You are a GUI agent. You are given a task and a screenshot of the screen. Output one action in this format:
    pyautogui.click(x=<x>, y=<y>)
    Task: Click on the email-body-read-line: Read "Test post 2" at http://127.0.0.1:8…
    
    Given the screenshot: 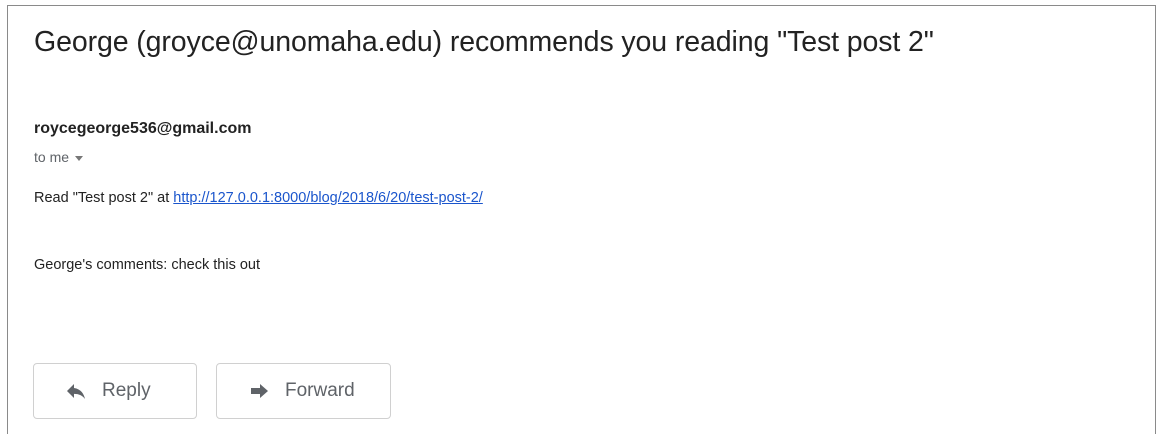 What is the action you would take?
    pyautogui.click(x=258, y=198)
    